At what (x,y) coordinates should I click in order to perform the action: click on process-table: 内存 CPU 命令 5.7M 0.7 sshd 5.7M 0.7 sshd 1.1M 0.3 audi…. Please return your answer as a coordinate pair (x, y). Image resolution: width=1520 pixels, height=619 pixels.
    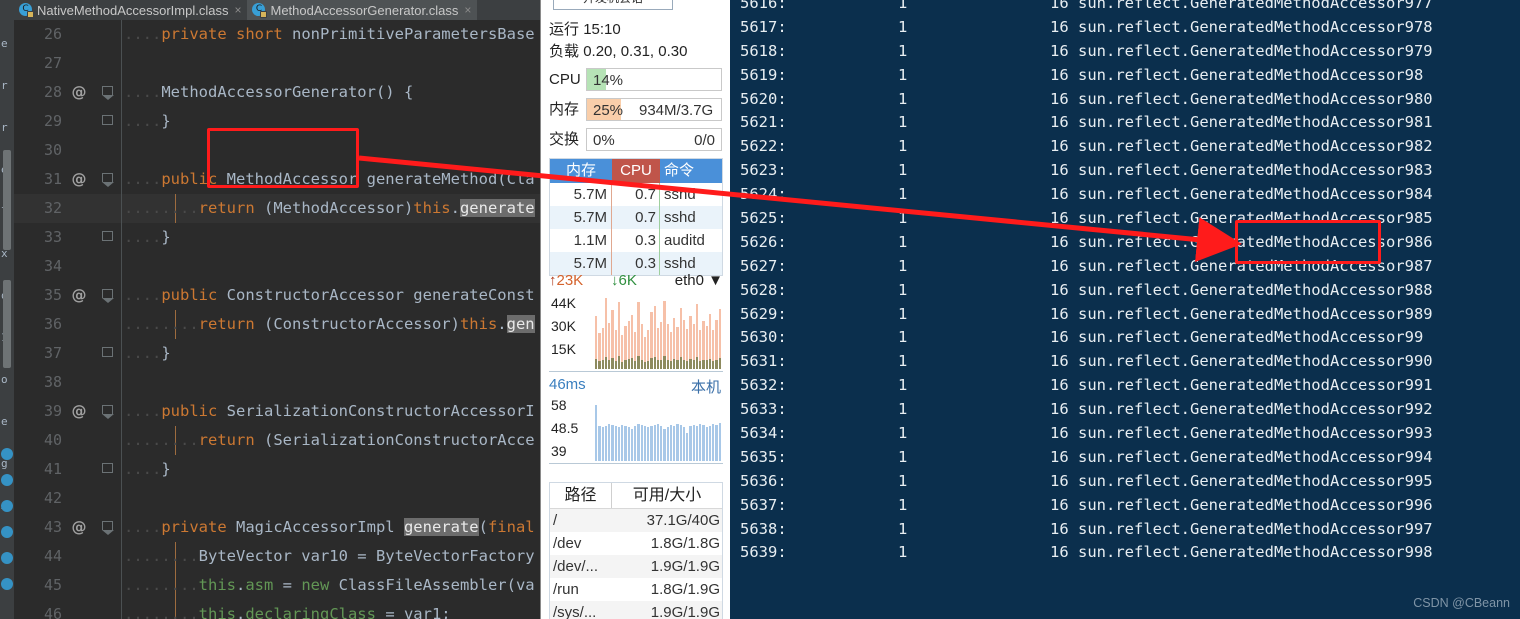
    Looking at the image, I should click on (636, 217).